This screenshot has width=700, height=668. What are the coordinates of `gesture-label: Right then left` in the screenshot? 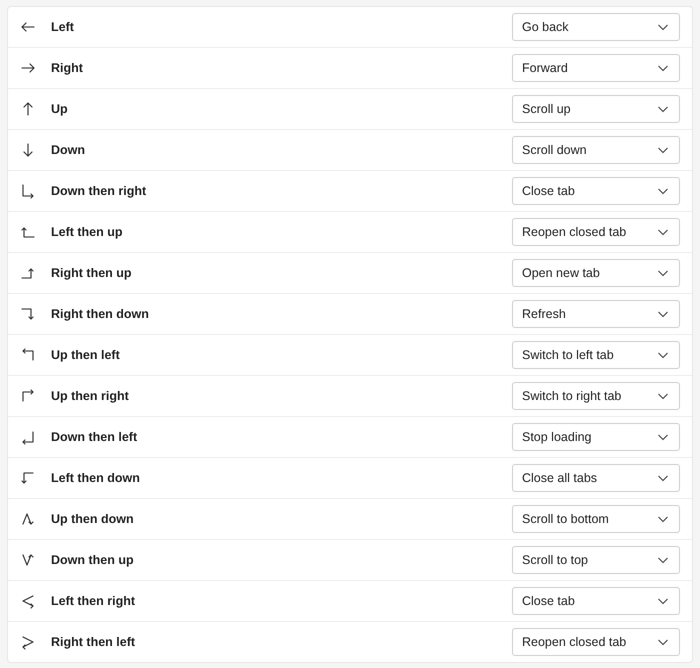 It's located at (93, 642).